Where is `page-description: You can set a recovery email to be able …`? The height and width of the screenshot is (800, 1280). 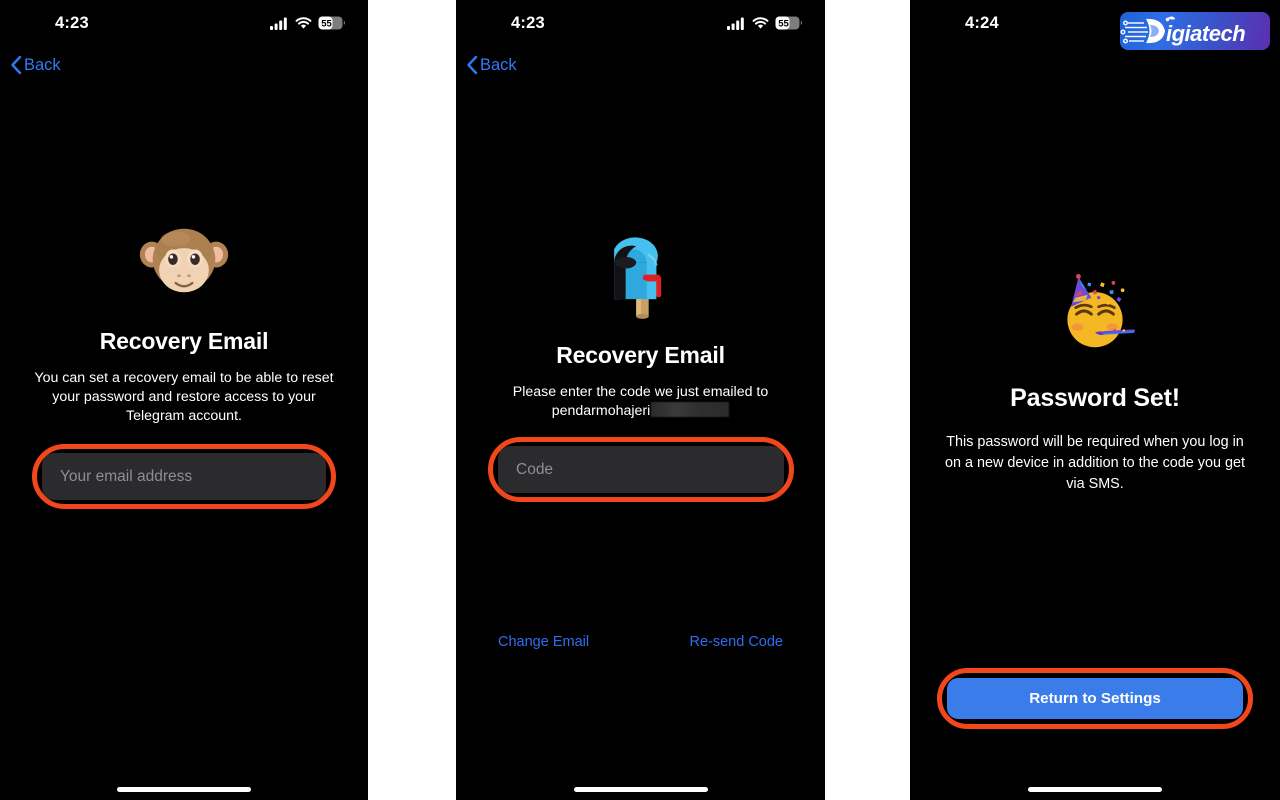
page-description: You can set a recovery email to be able … is located at coordinates (184, 397).